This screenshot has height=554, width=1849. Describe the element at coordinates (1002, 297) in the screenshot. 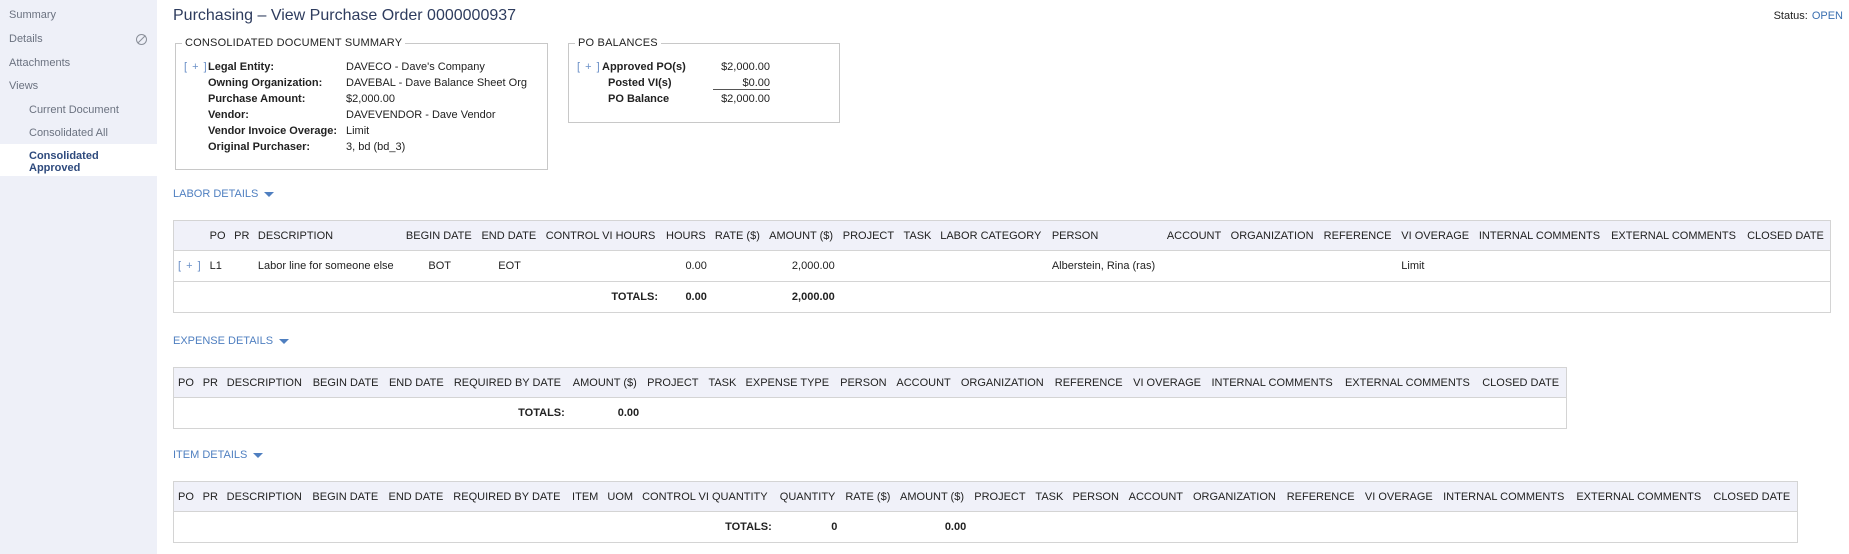

I see `labor-totals-row: TOTALS: 0.00 2,000.00` at that location.